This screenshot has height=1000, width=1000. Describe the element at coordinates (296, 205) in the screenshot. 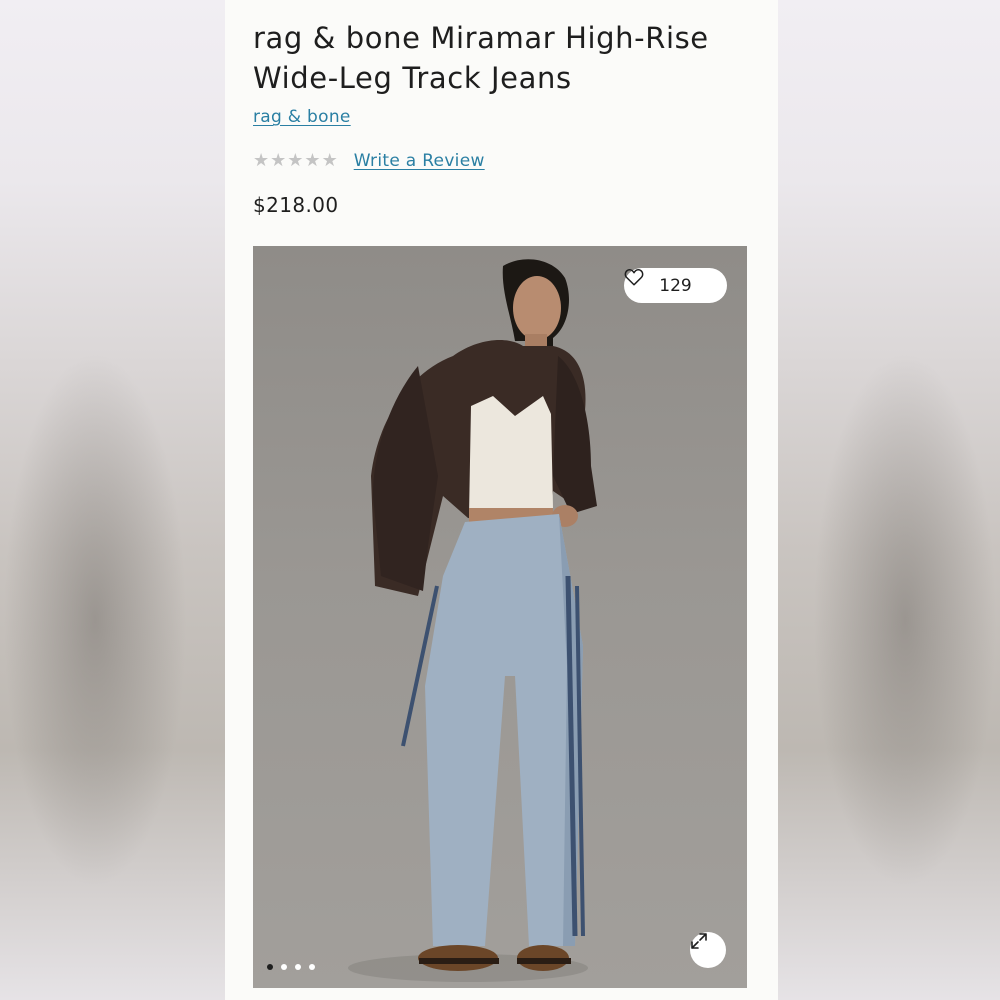

I see `product-price: $218.00` at that location.